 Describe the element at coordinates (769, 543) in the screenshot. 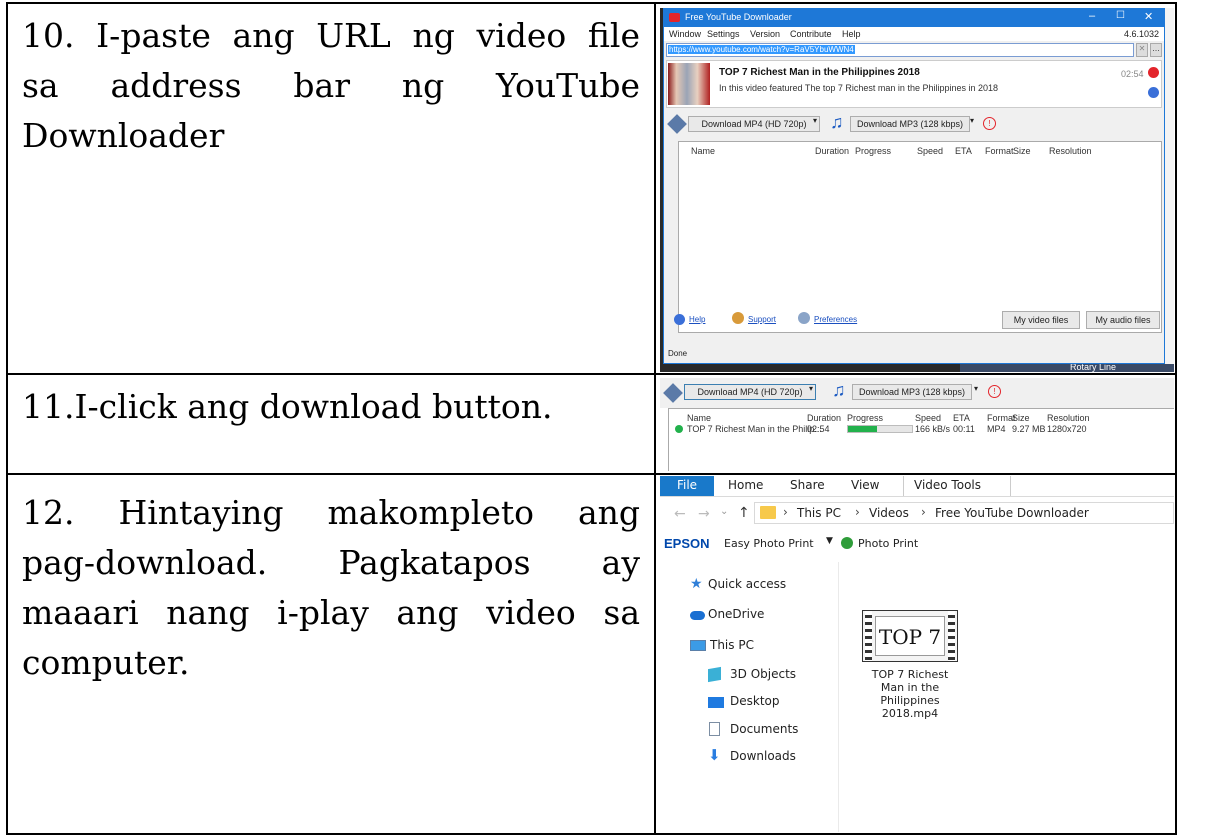

I see `epson-app-menu: Easy Photo Print` at that location.